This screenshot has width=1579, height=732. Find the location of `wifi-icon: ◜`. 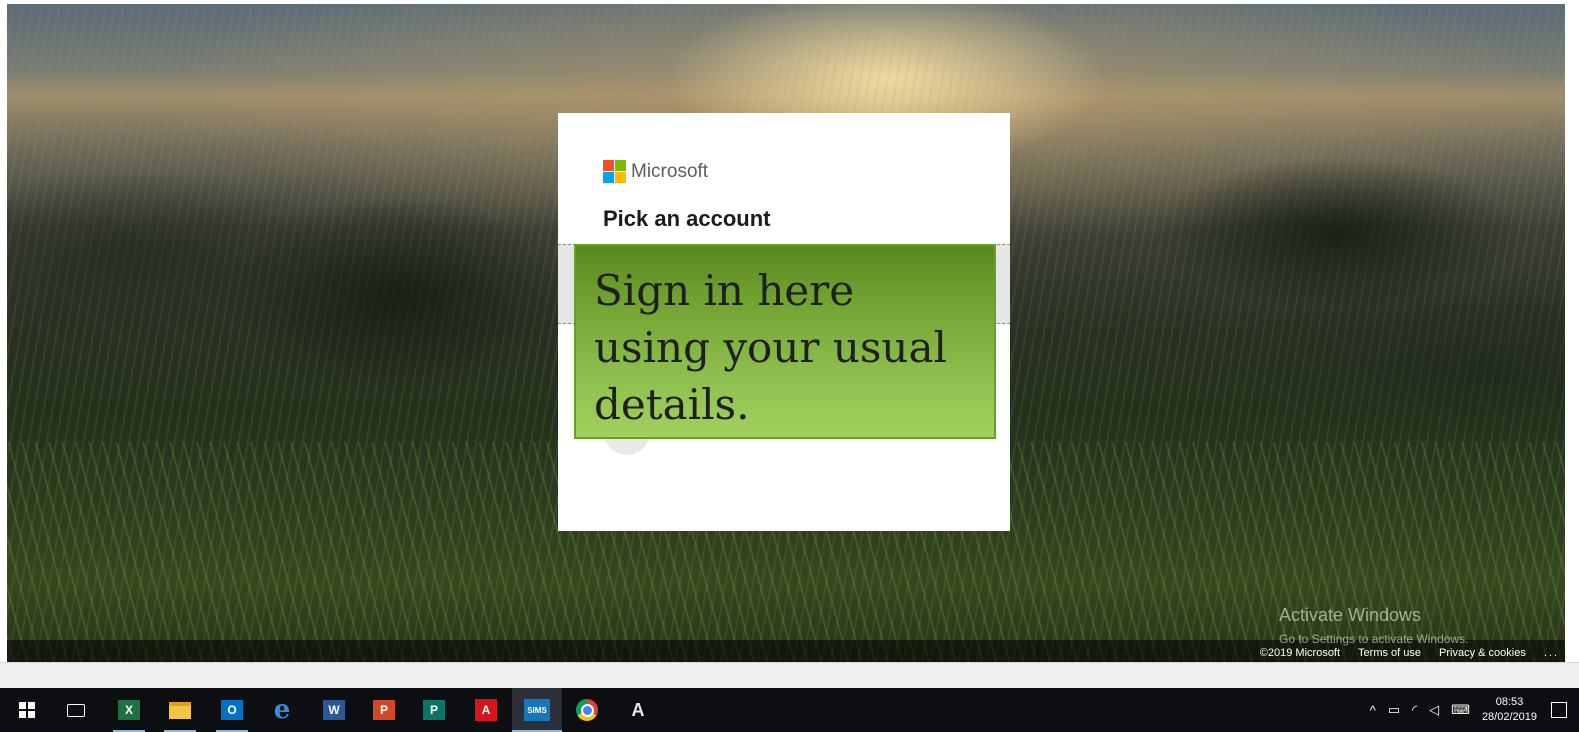

wifi-icon: ◜ is located at coordinates (1414, 710).